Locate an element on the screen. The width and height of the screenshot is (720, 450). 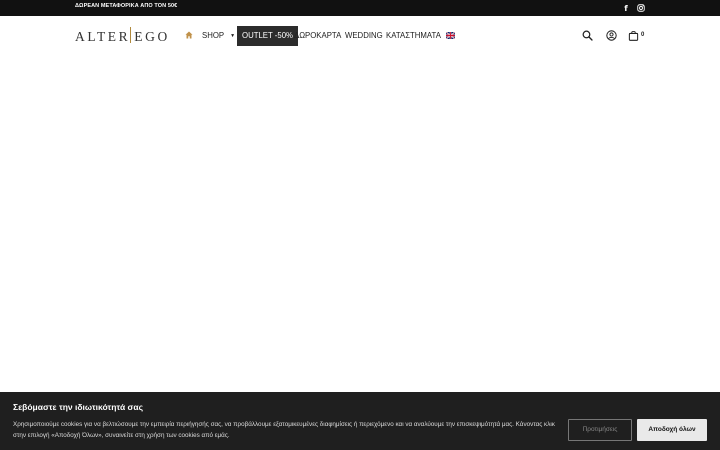
logo-divider is located at coordinates (131, 35).